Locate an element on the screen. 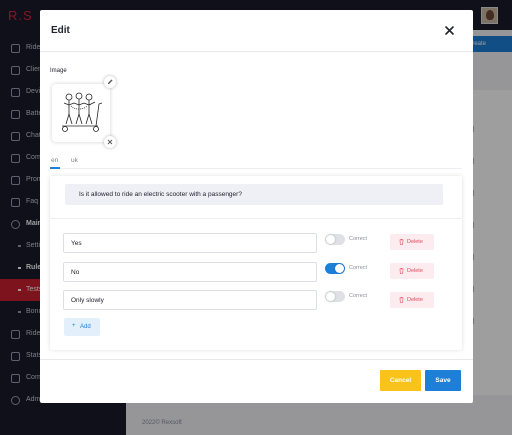  answer-input: No is located at coordinates (190, 272).